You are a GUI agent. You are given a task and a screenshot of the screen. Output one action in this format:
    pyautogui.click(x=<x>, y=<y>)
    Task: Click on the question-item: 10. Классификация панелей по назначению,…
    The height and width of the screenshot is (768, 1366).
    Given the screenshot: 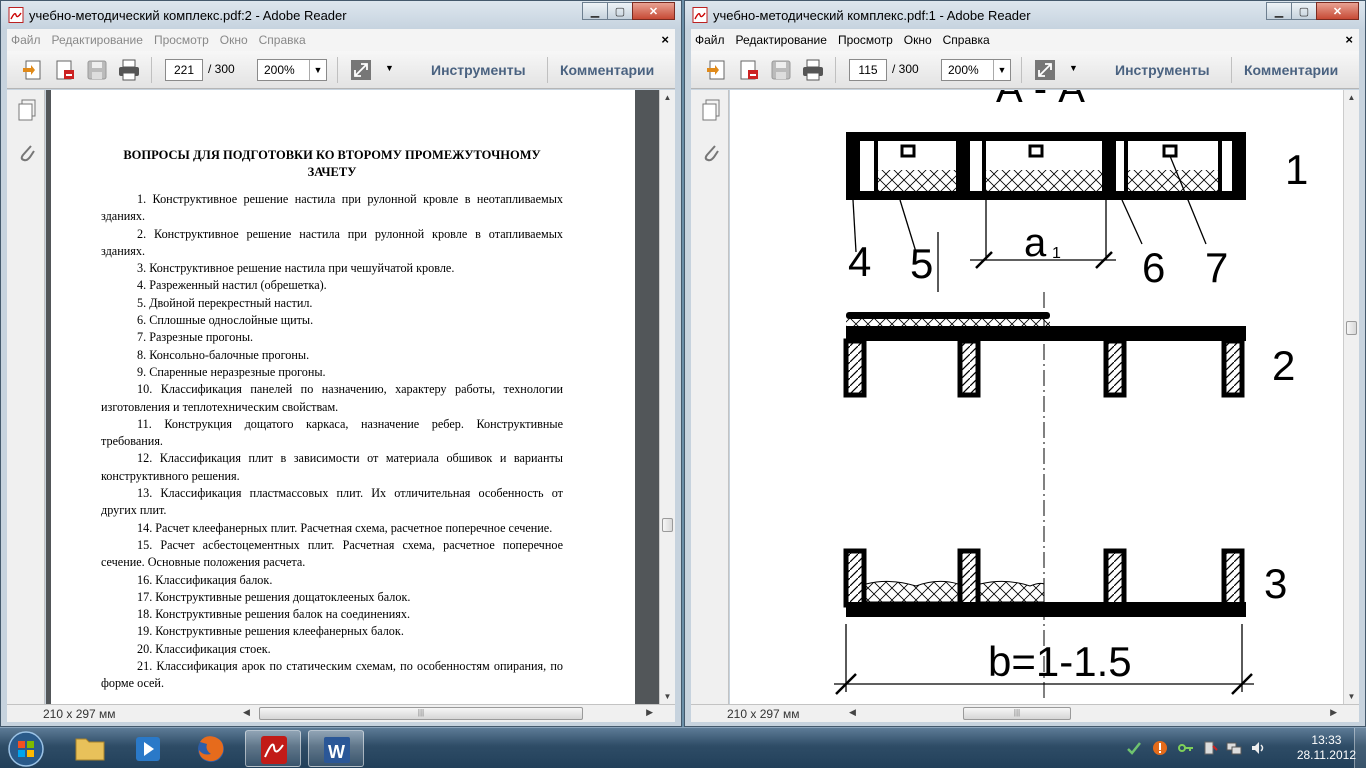 What is the action you would take?
    pyautogui.click(x=332, y=398)
    